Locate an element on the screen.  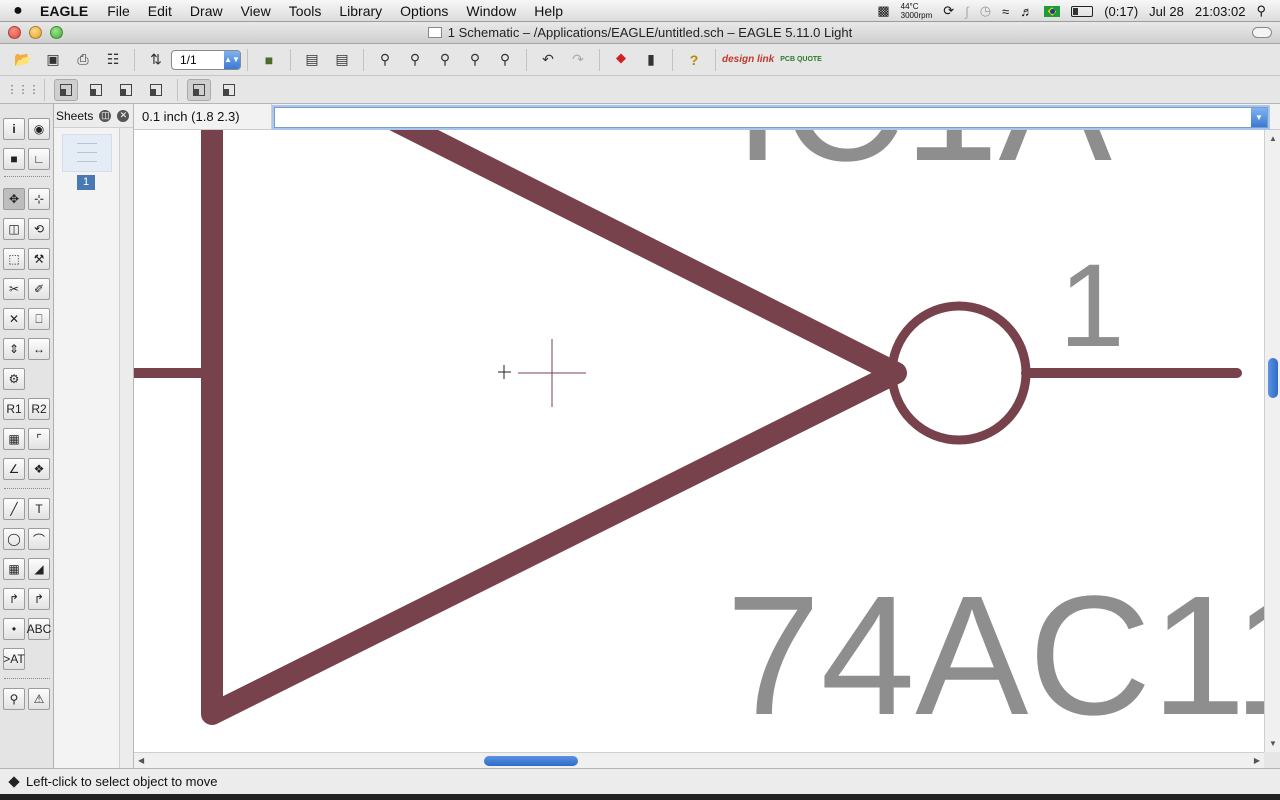
horizontal-scroll-thumb is located at coordinates (531, 761).